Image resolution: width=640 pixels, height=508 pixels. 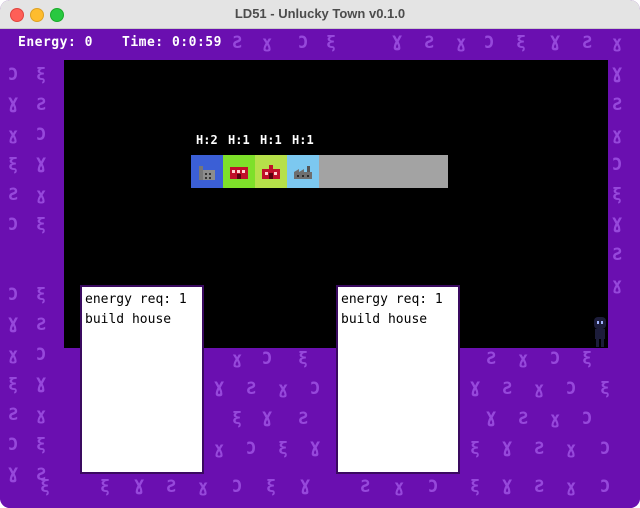 I want to click on building-strip, so click(x=319, y=171).